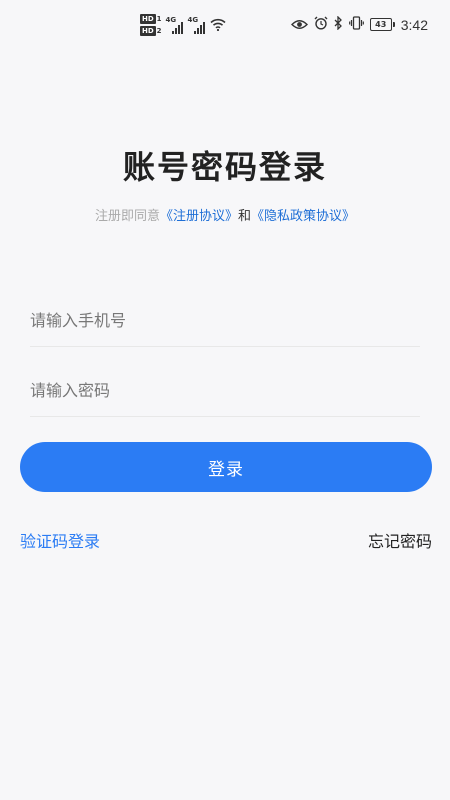 This screenshot has width=450, height=800. What do you see at coordinates (151, 25) in the screenshot?
I see `hd-indicators: HD 1 HD 2` at bounding box center [151, 25].